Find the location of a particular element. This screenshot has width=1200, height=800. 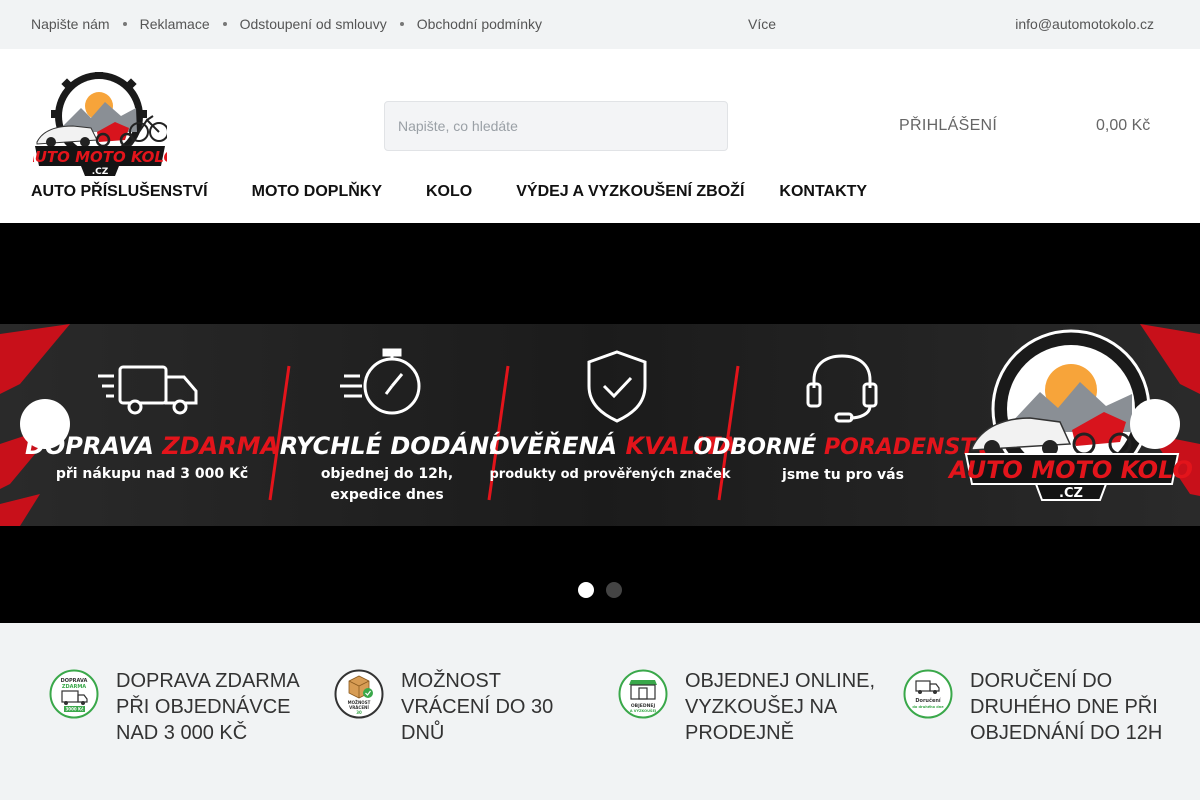

svg-text: 3000 Kč is located at coordinates (75, 709).